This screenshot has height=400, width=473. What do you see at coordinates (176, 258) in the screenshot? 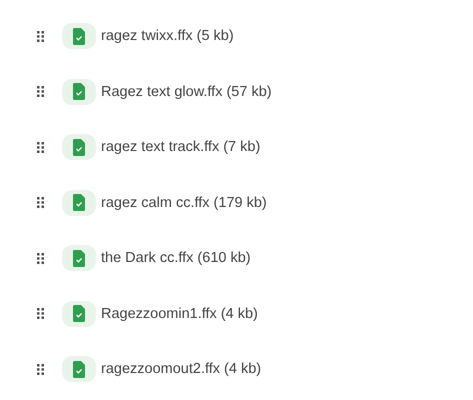
I see `file-name: the Dark cc.ffx (610 kb)` at bounding box center [176, 258].